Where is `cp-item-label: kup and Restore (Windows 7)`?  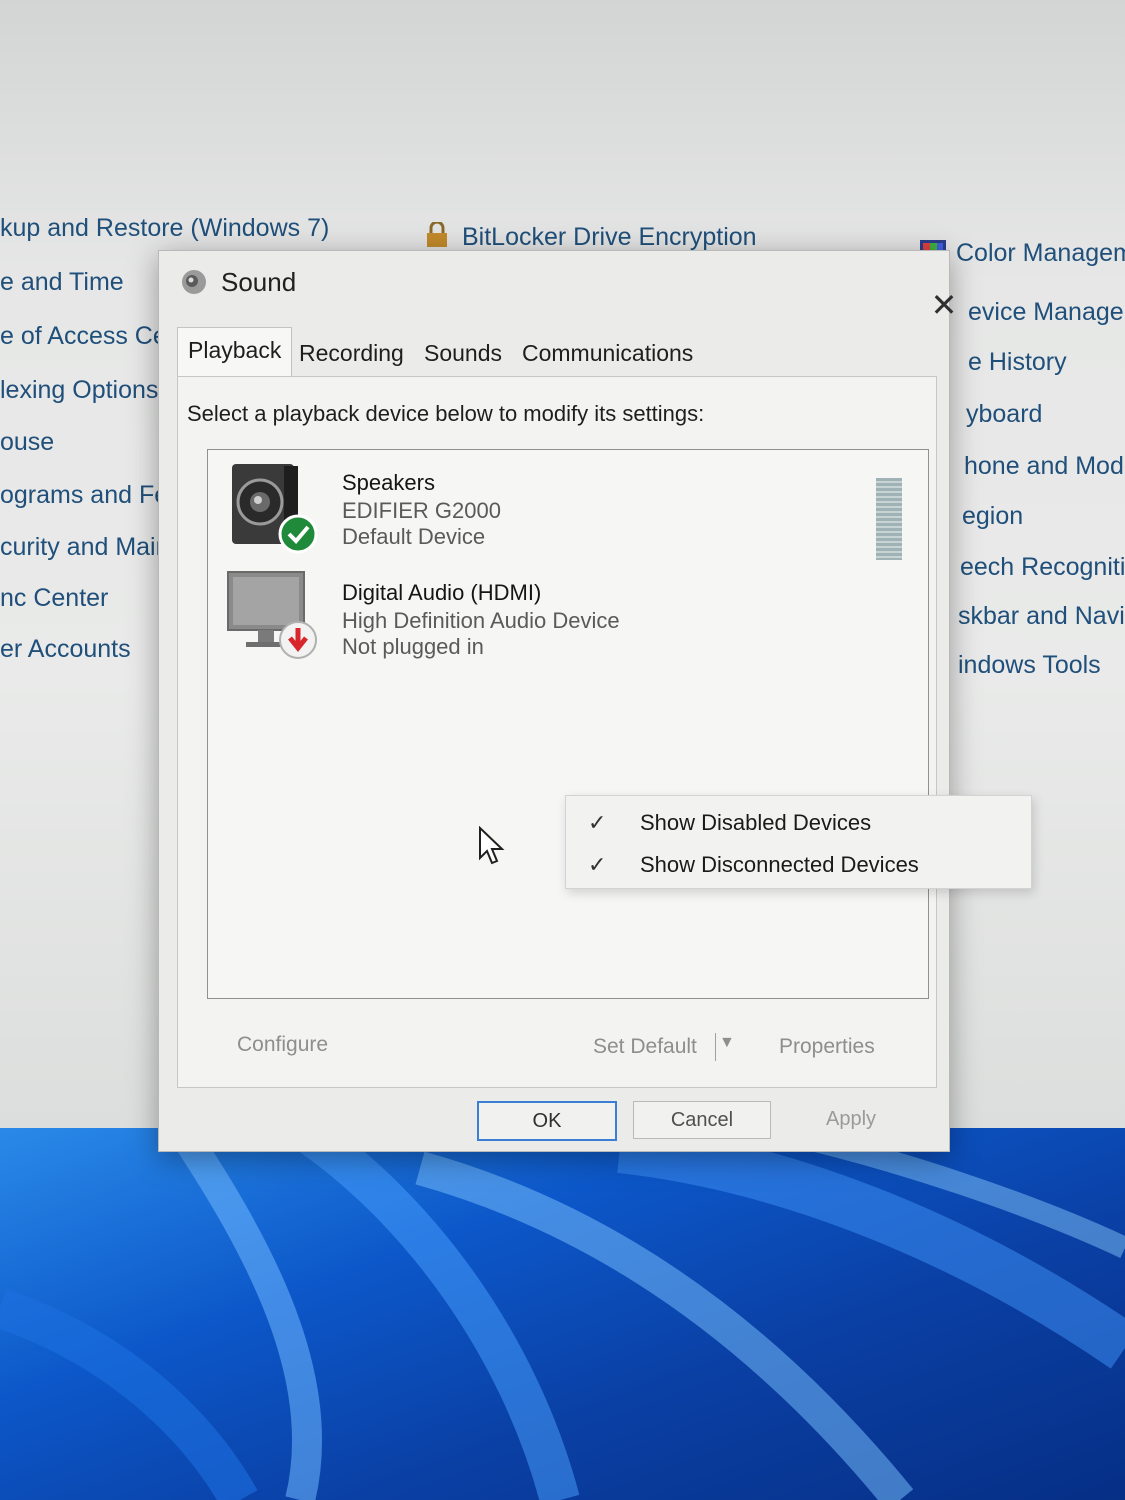
cp-item-label: kup and Restore (Windows 7) is located at coordinates (165, 228).